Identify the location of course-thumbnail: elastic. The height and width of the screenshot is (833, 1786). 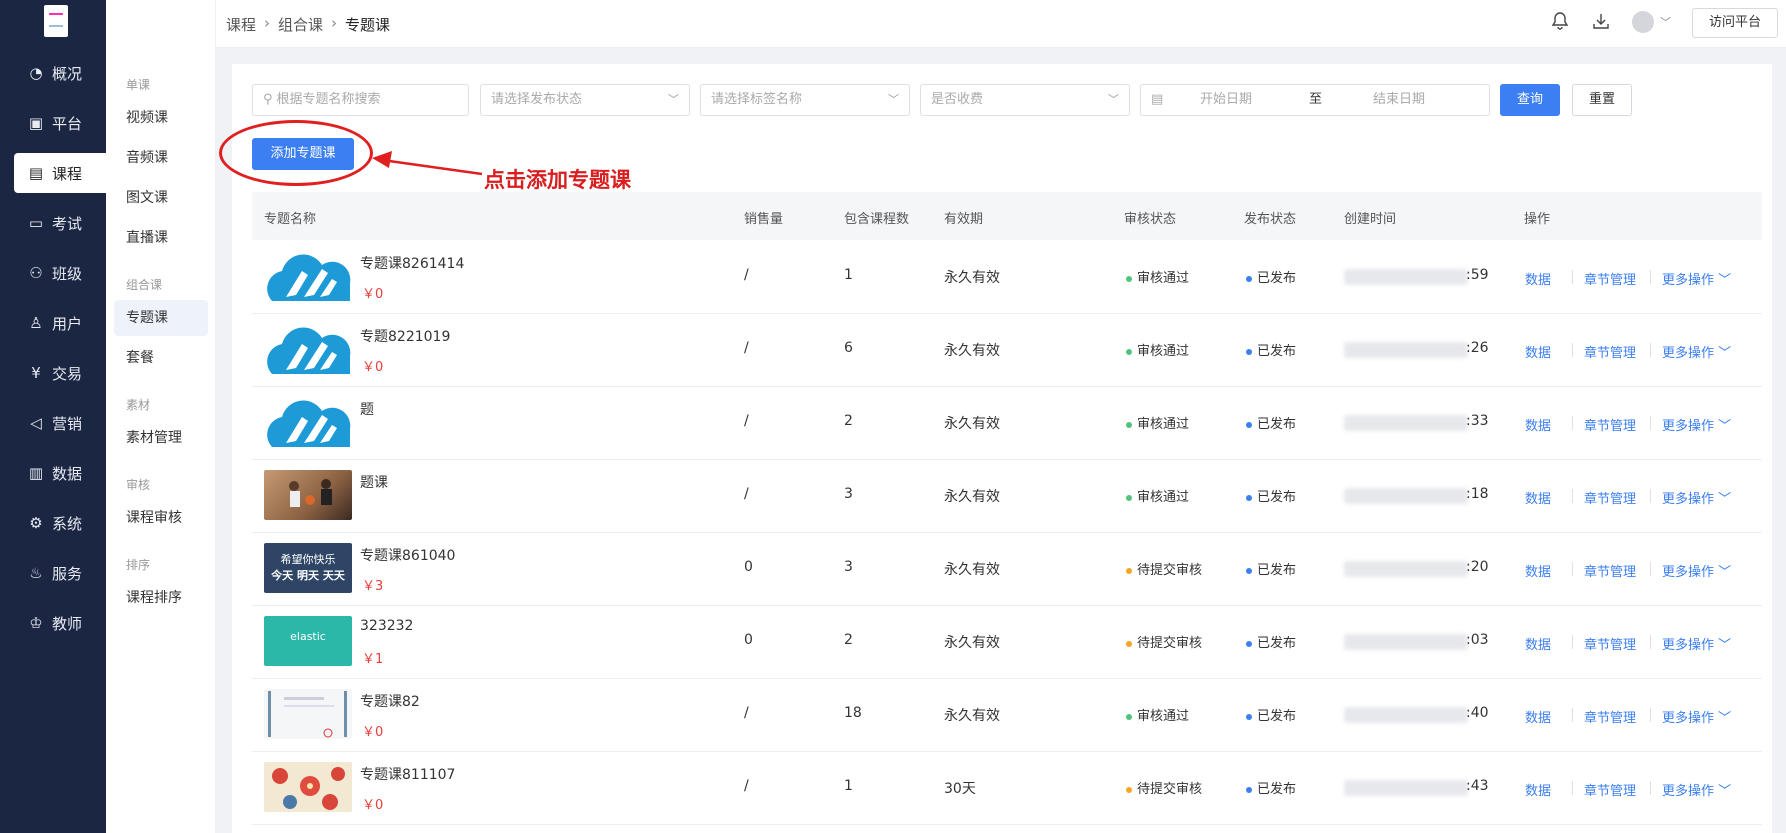
(308, 641).